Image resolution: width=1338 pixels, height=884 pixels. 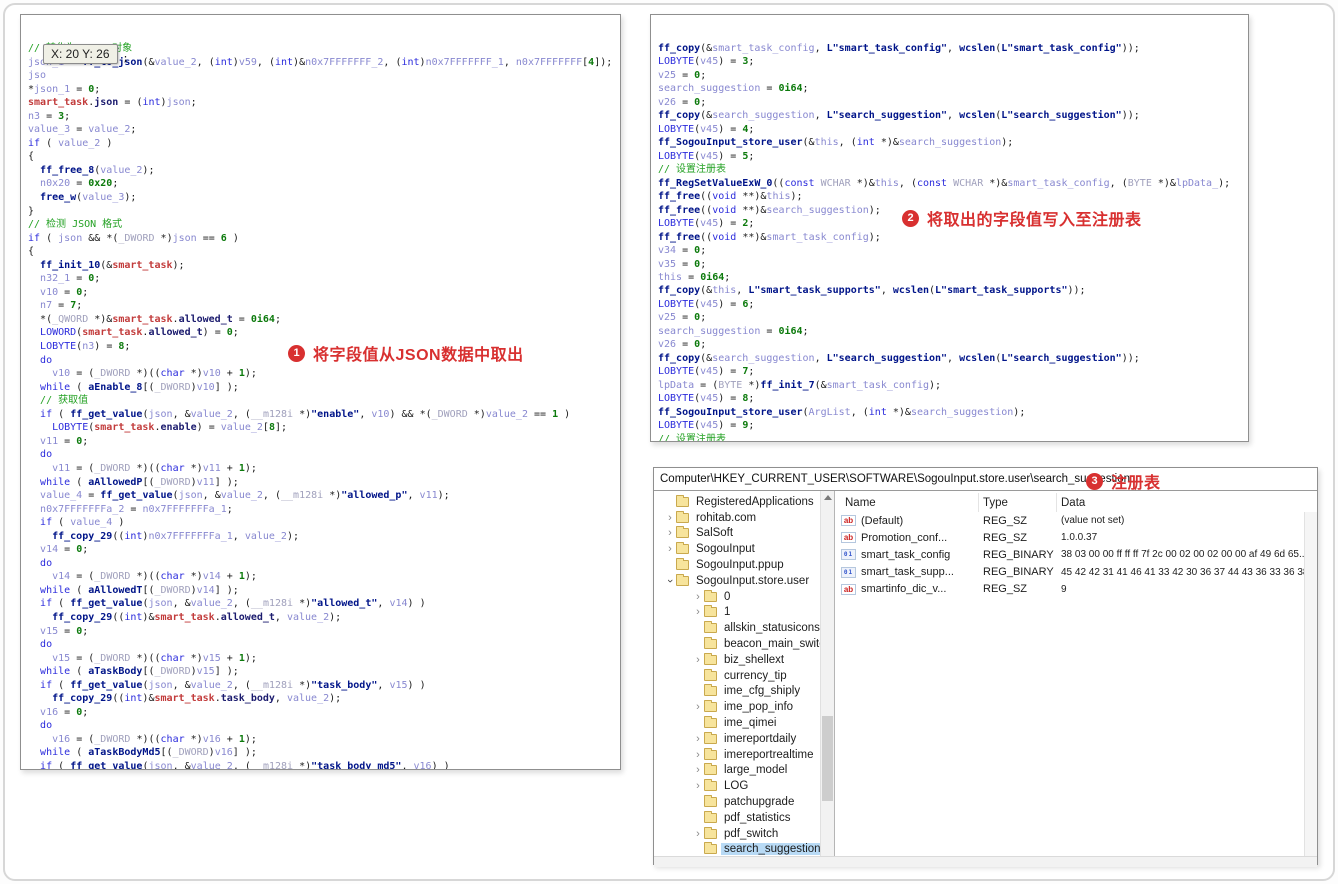 I want to click on tree-item-label: allskin_statusiconstatis, so click(x=772, y=628).